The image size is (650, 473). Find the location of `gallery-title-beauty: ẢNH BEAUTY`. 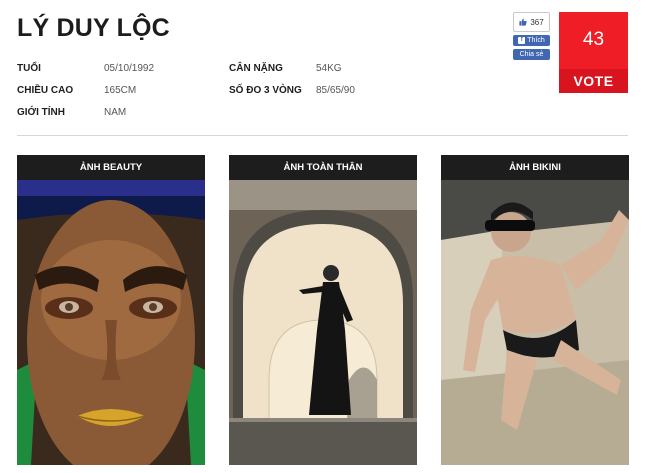

gallery-title-beauty: ẢNH BEAUTY is located at coordinates (111, 167).